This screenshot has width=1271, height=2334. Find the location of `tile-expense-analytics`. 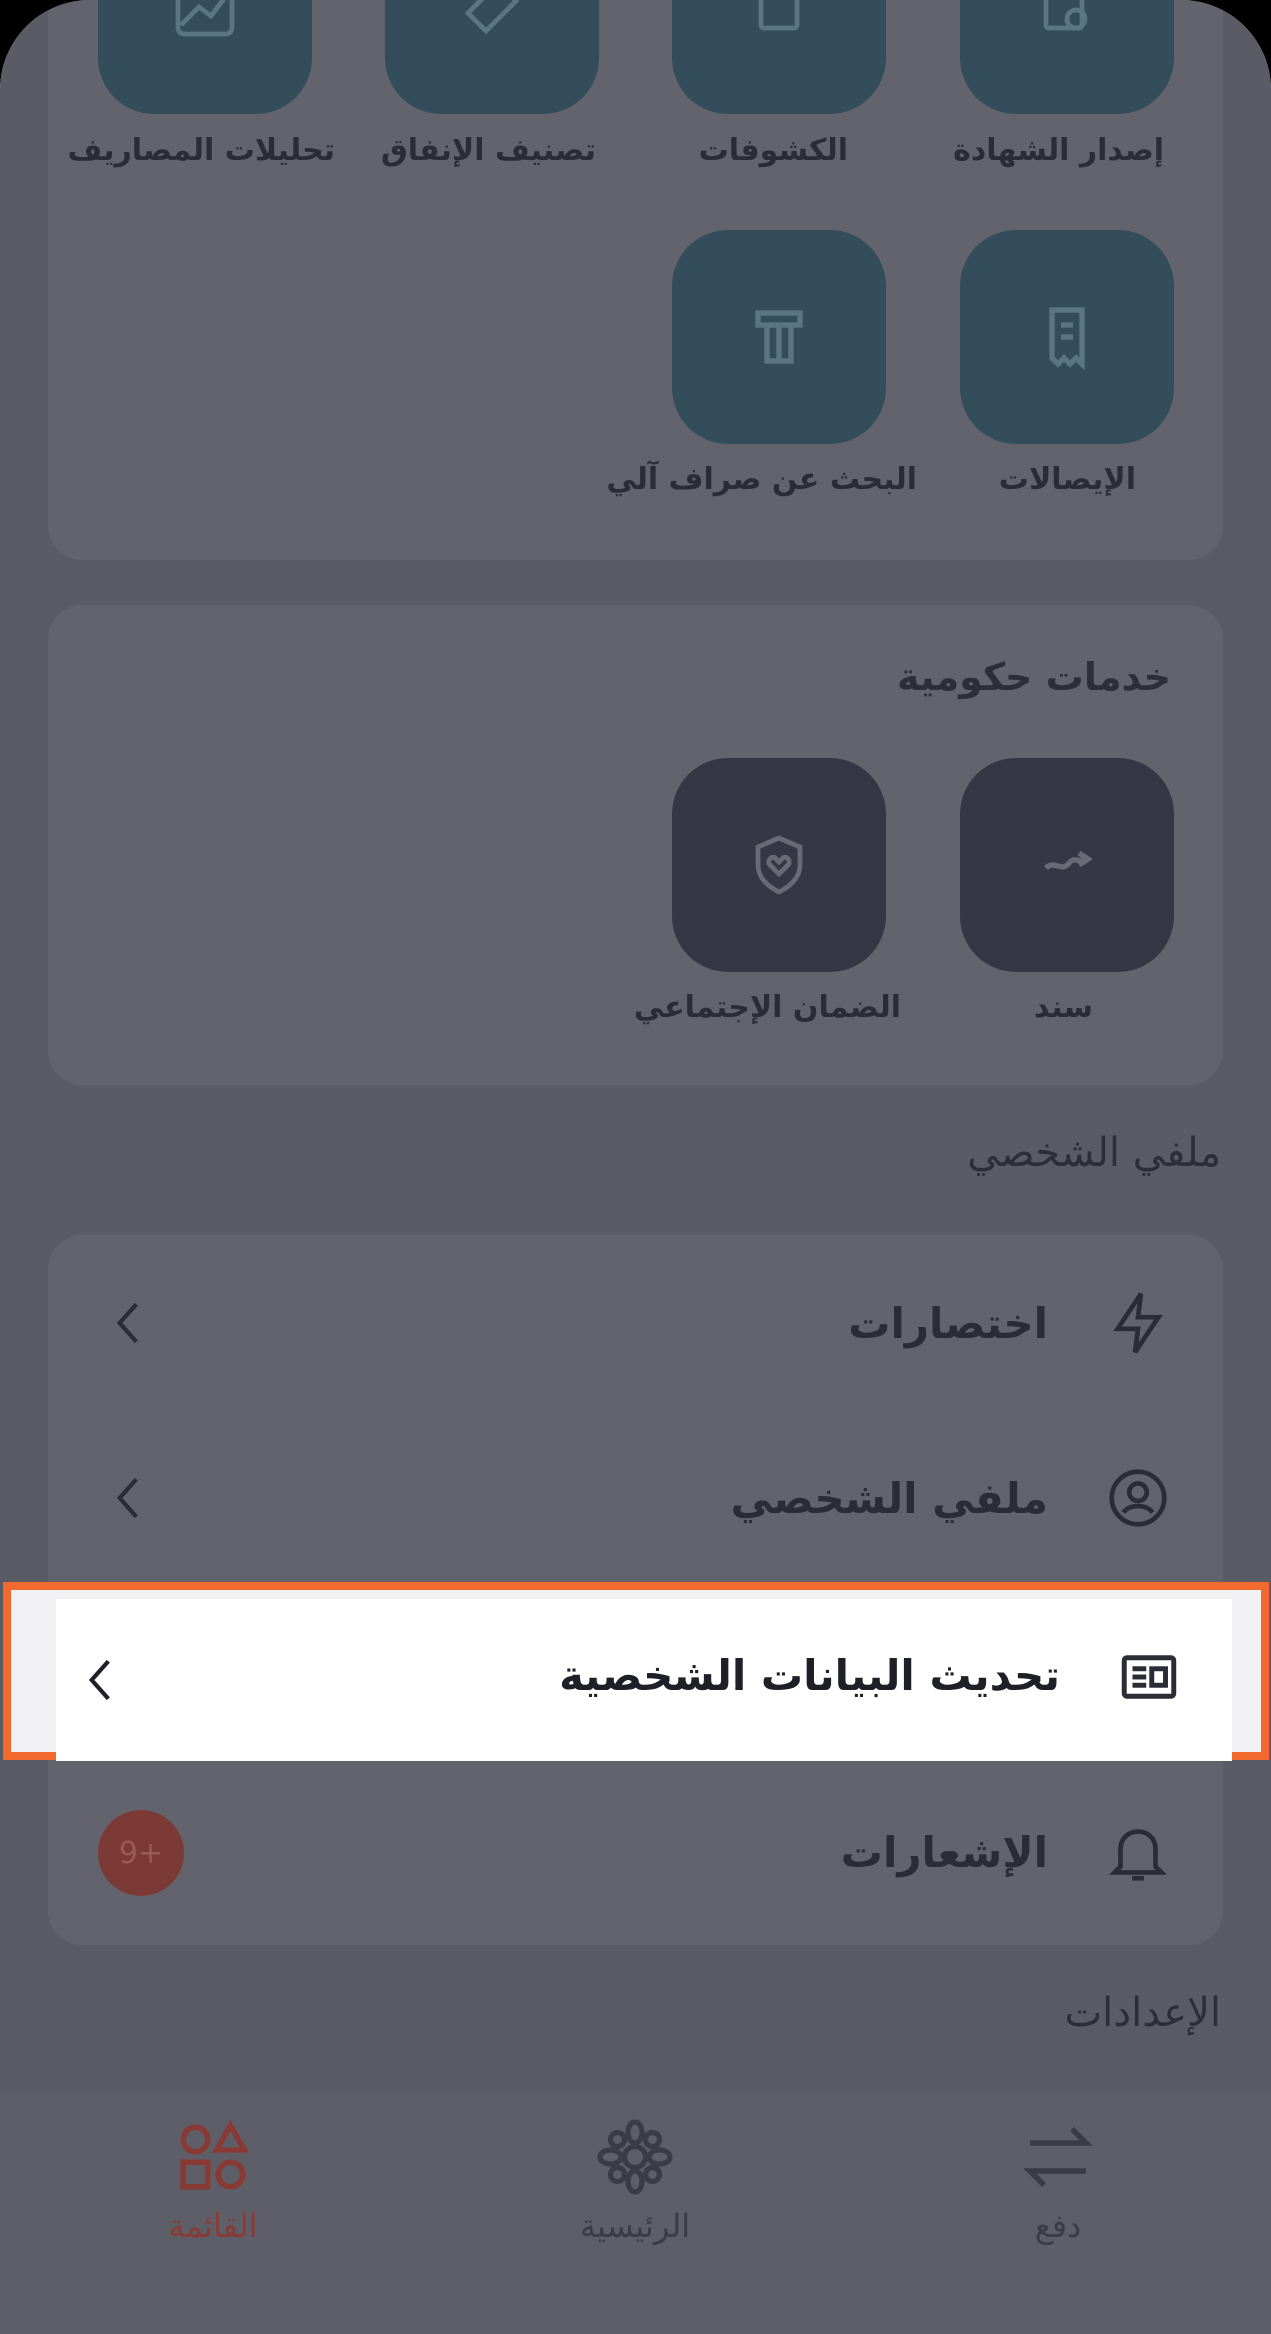

tile-expense-analytics is located at coordinates (205, 57).